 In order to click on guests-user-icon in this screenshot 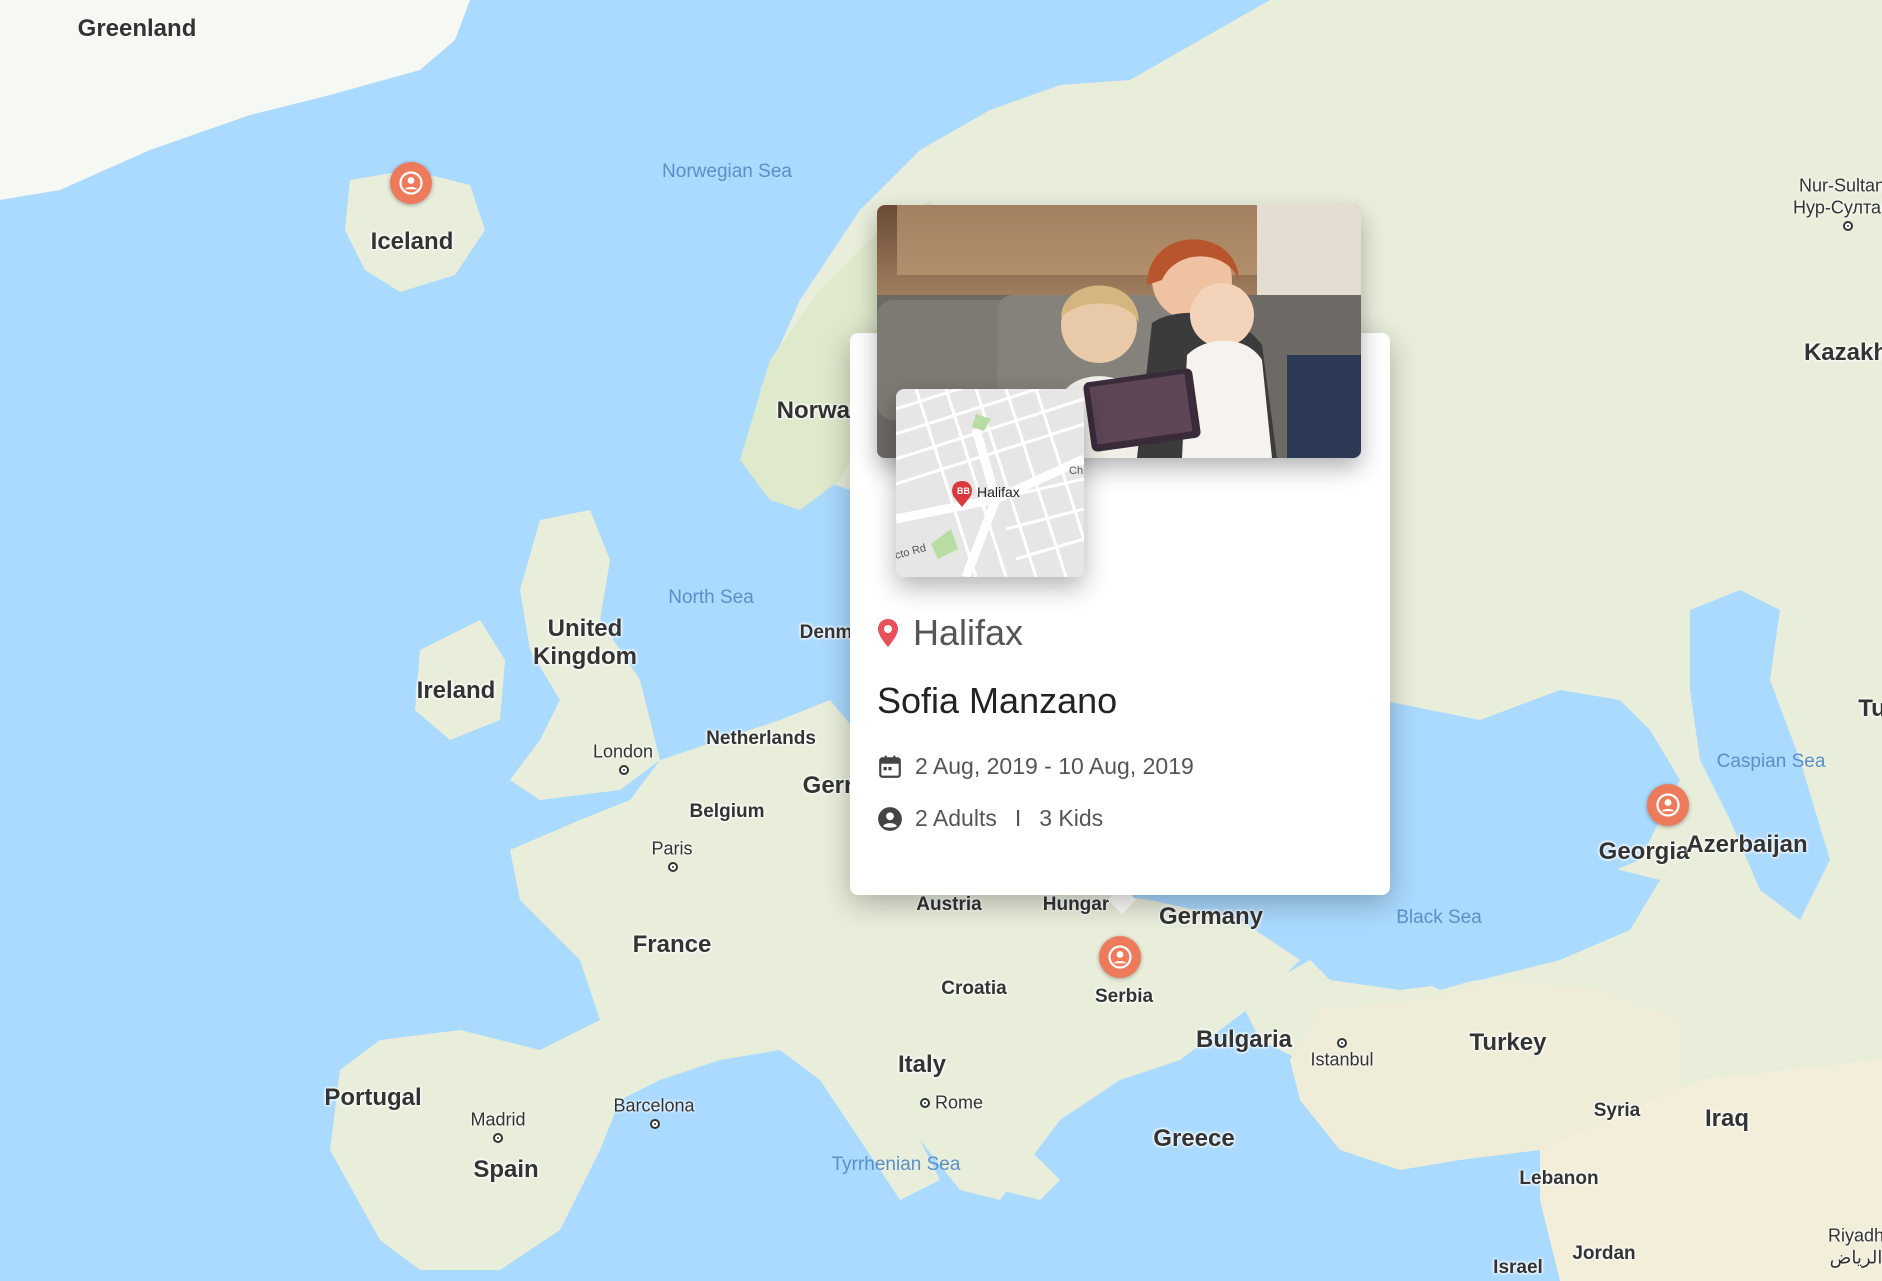, I will do `click(890, 818)`.